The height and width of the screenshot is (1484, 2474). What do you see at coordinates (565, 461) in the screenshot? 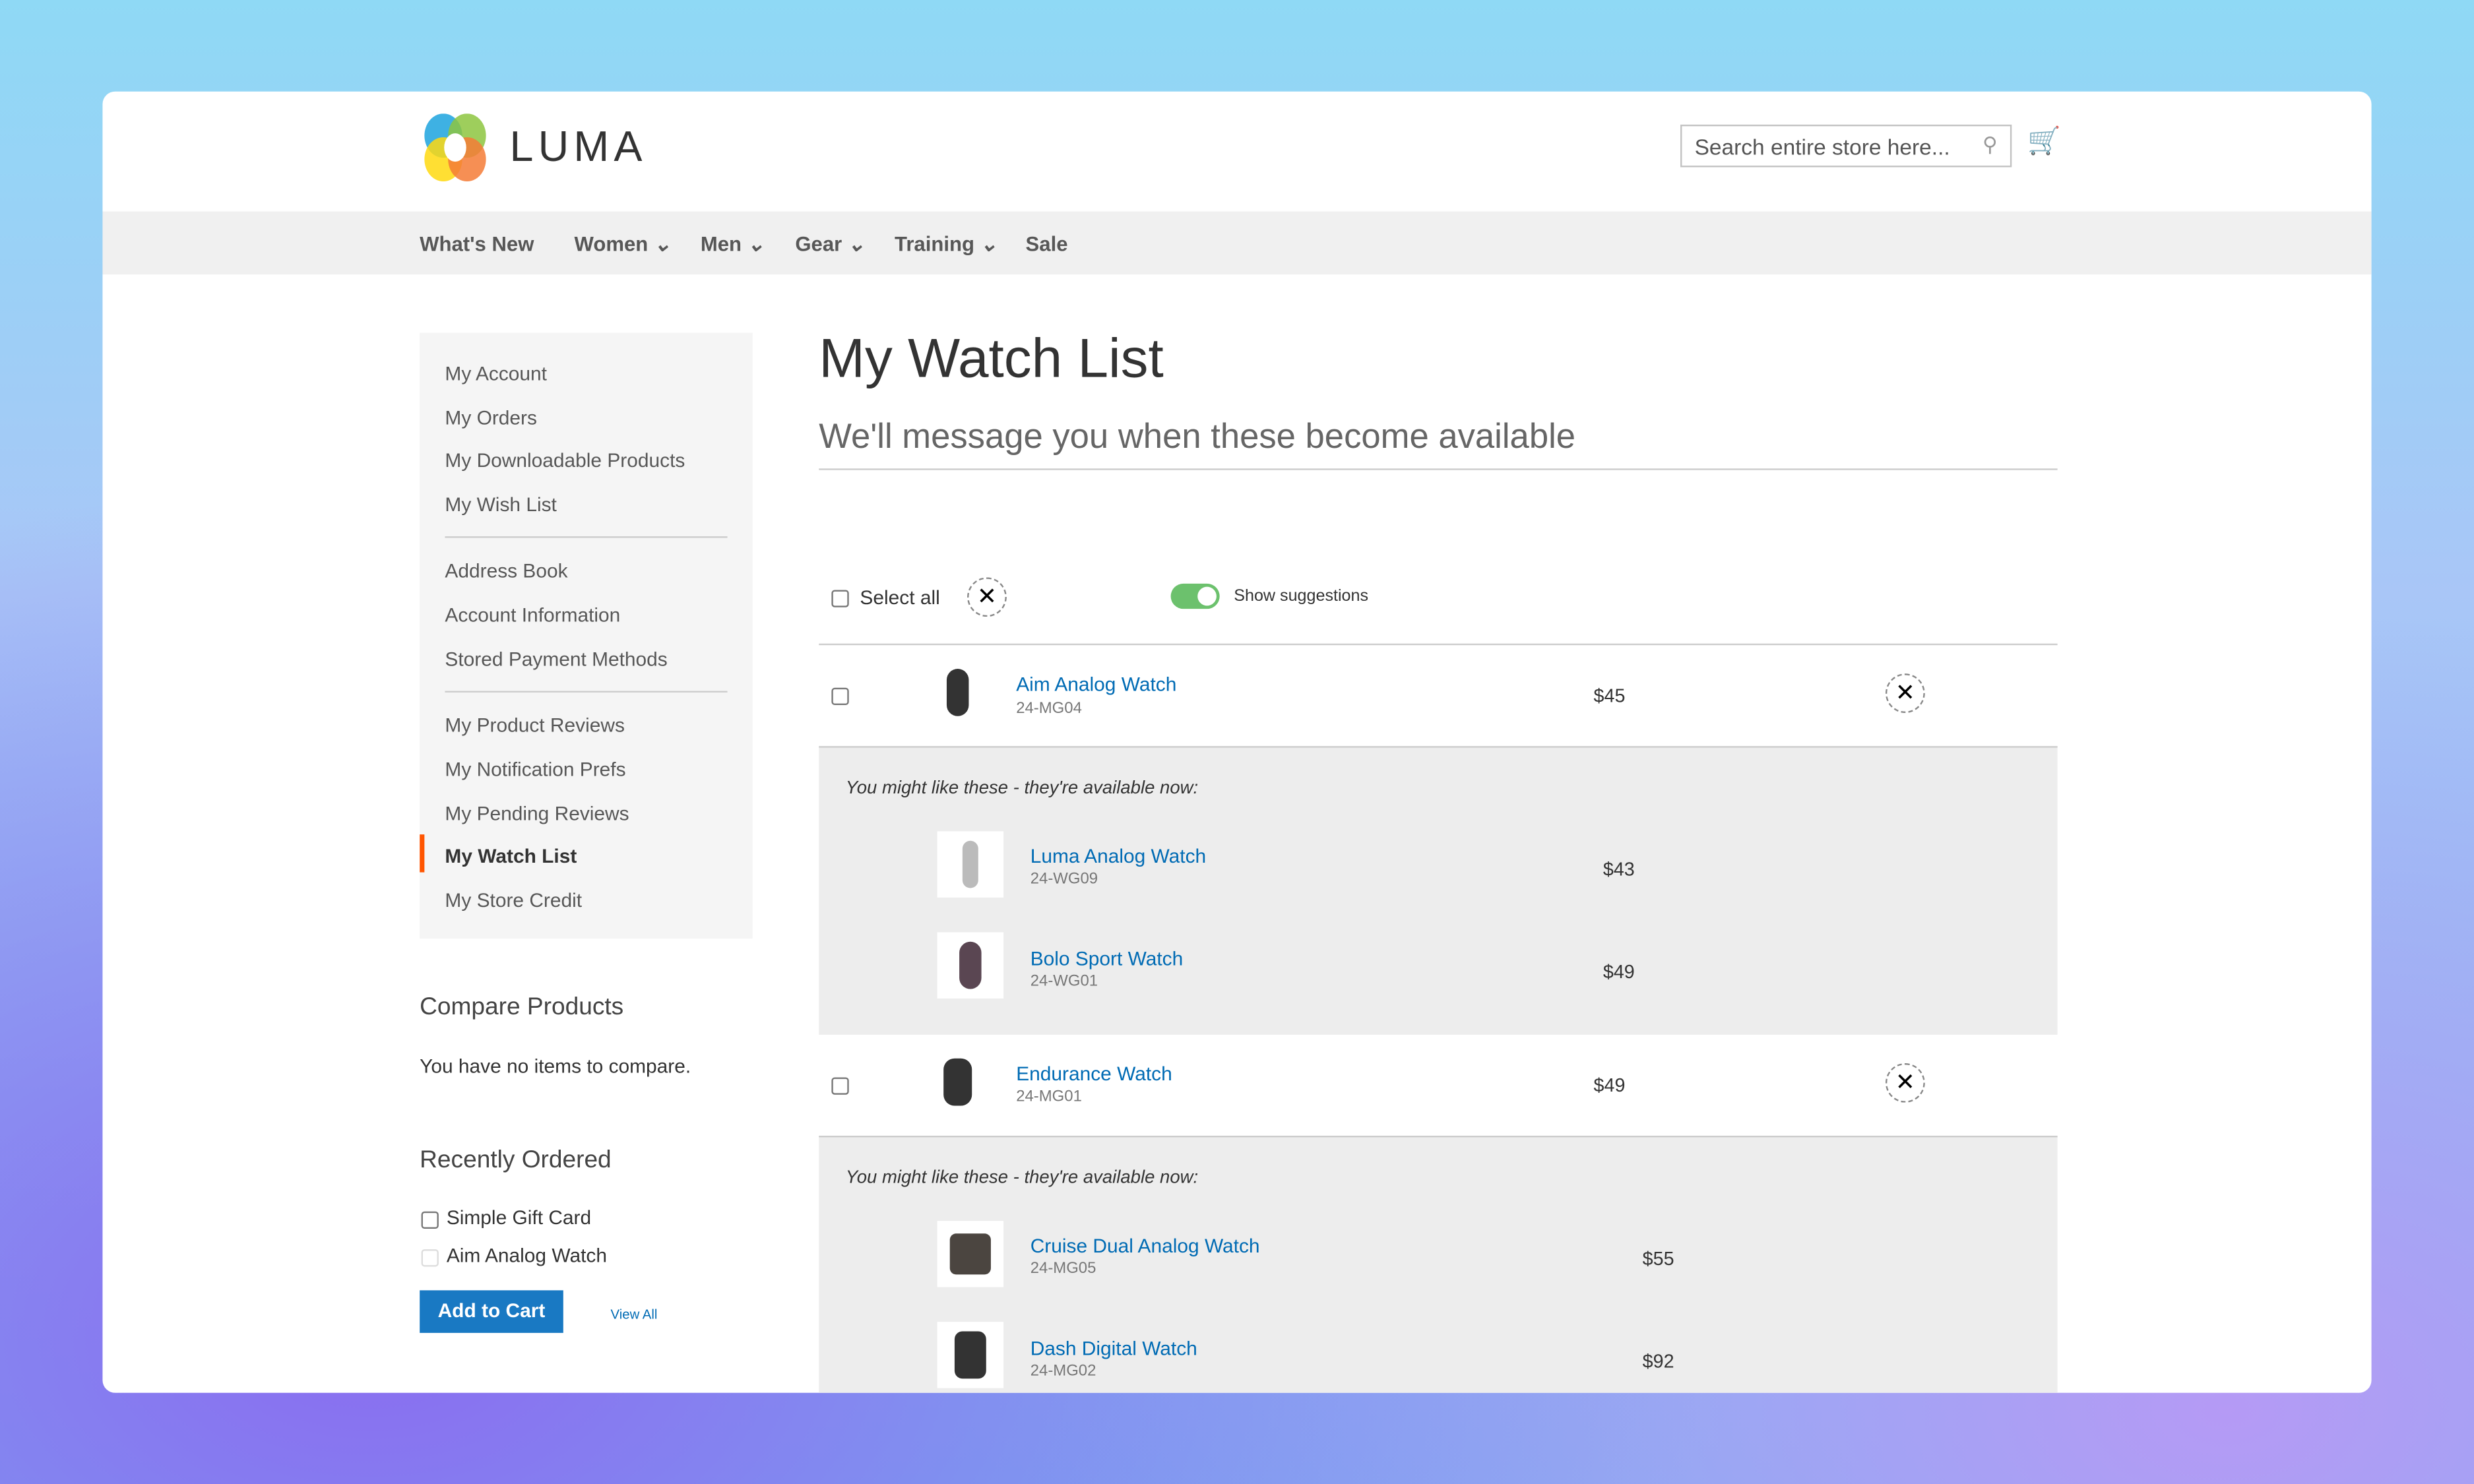
I see `sidebar-item-downloadable: My Downloadable Products` at bounding box center [565, 461].